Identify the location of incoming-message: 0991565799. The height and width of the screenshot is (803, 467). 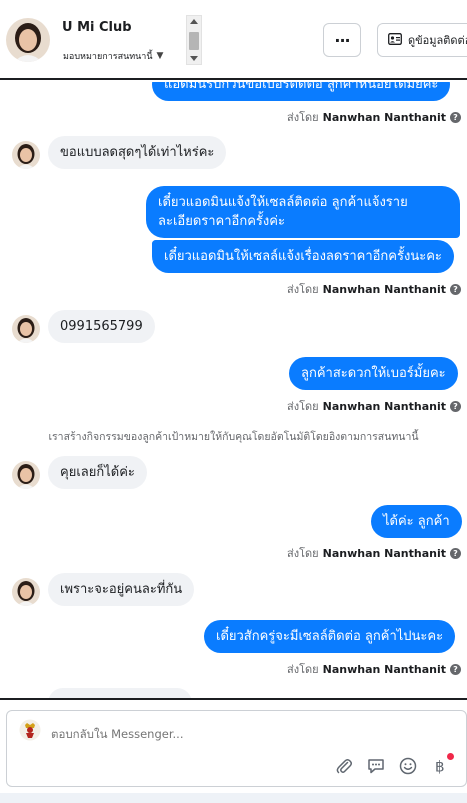
(101, 326).